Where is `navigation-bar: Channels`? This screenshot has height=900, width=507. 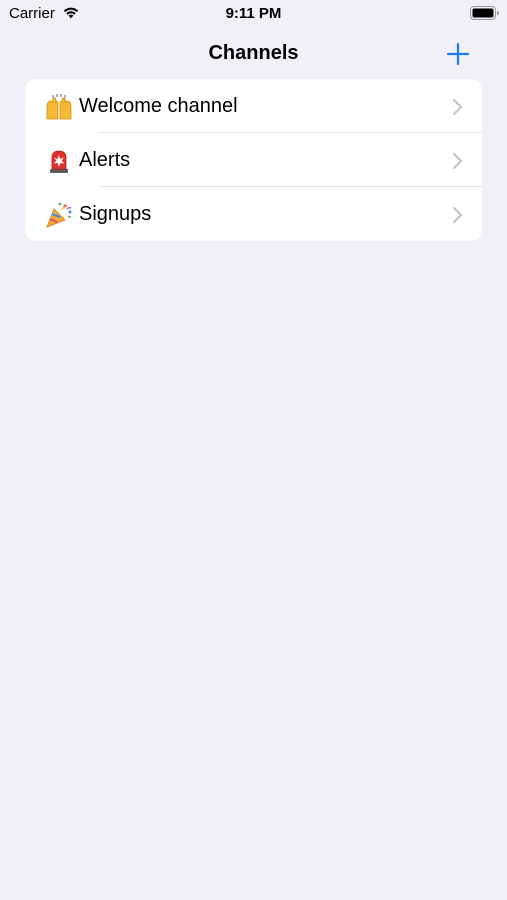
navigation-bar: Channels is located at coordinates (253, 53).